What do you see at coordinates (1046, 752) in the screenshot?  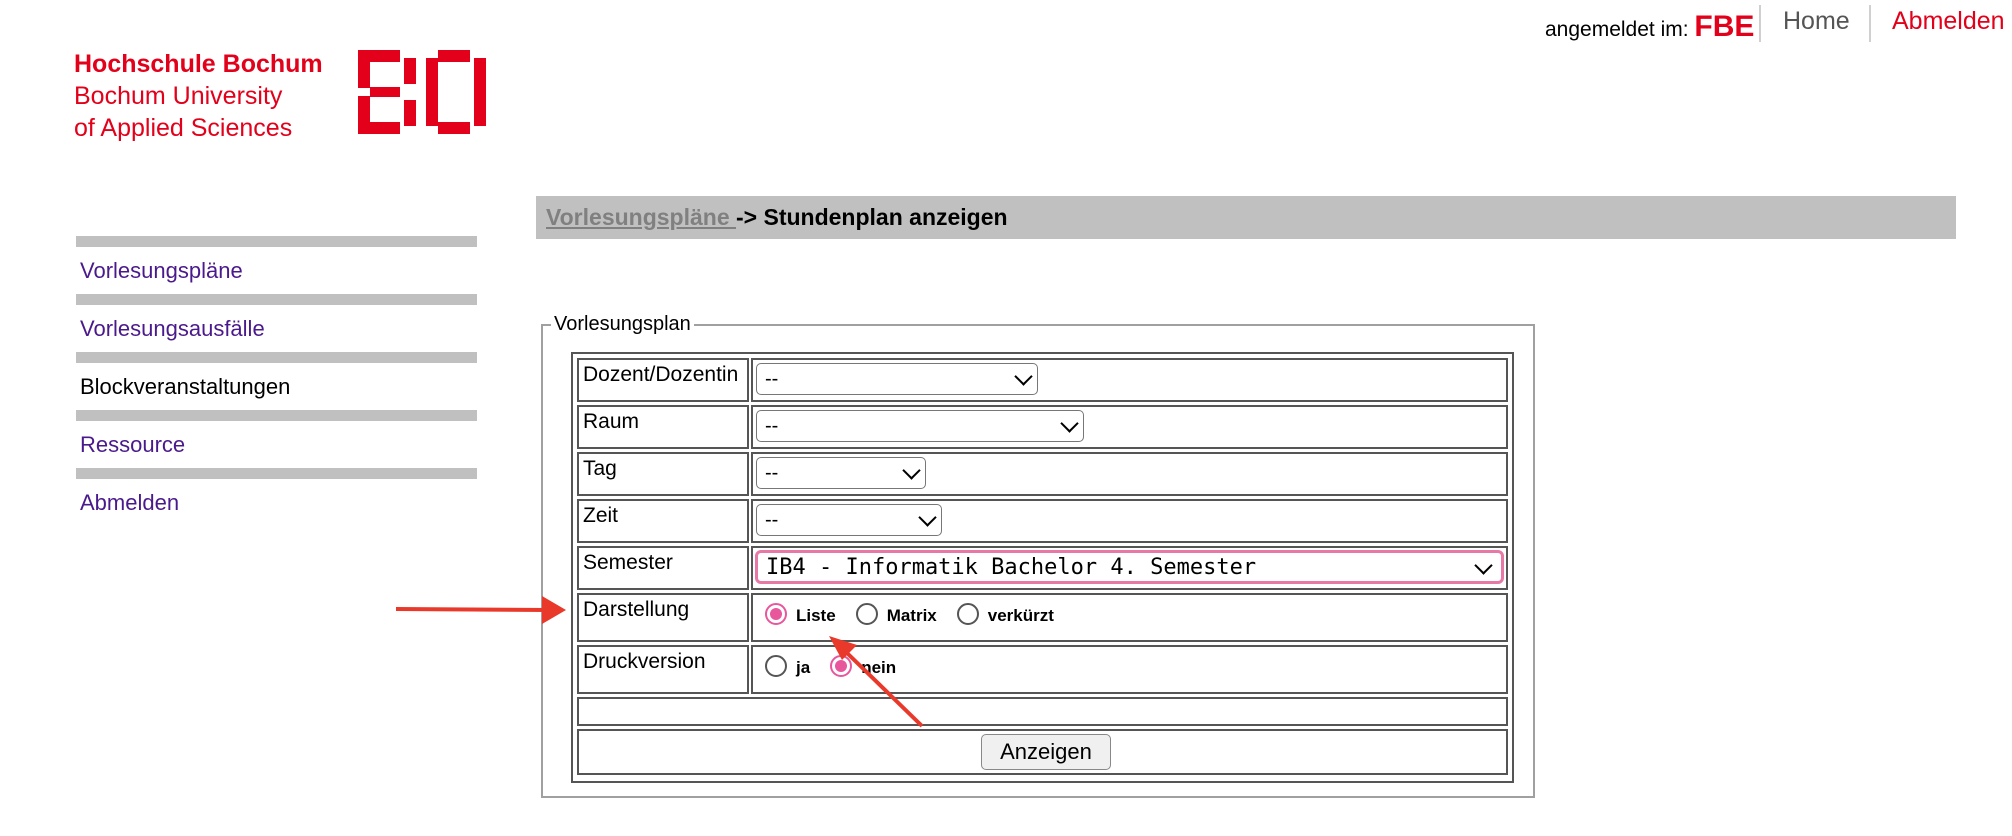 I see `show-schedule-button: Anzeigen` at bounding box center [1046, 752].